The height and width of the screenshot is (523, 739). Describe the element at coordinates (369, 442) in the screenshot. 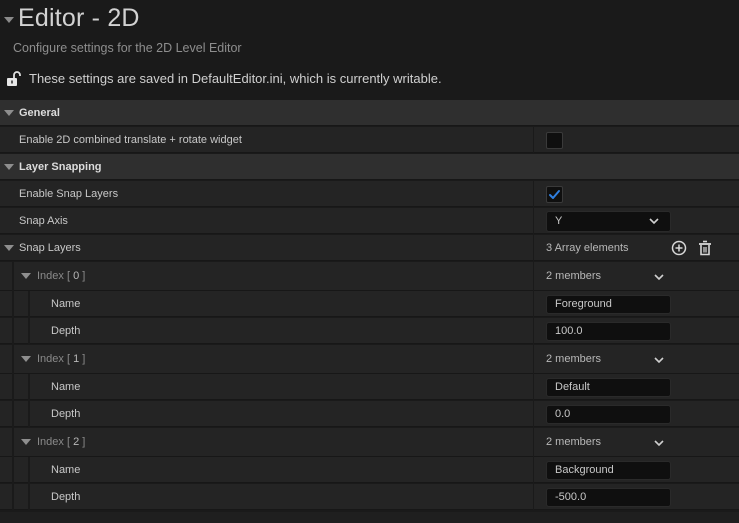

I see `array-element-2: Index [ 2 ] 2 members` at that location.